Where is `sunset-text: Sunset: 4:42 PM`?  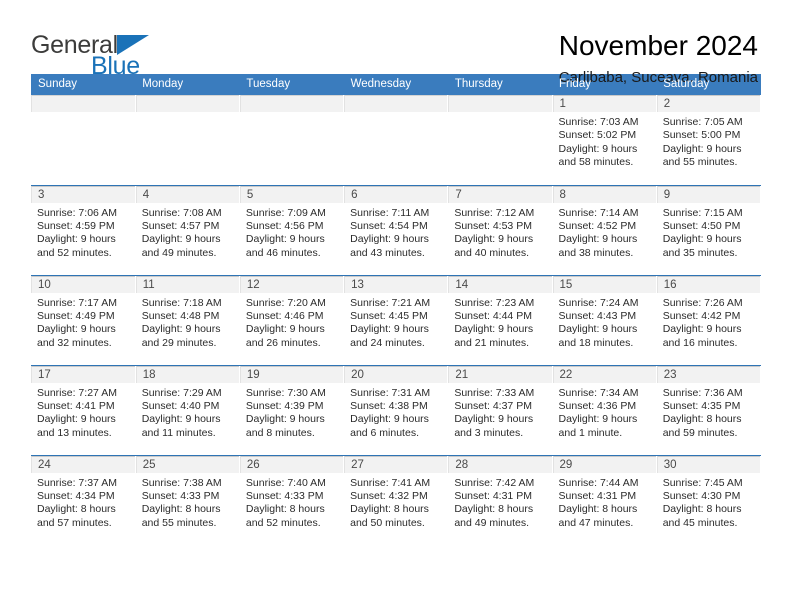
sunset-text: Sunset: 4:42 PM is located at coordinates (701, 315).